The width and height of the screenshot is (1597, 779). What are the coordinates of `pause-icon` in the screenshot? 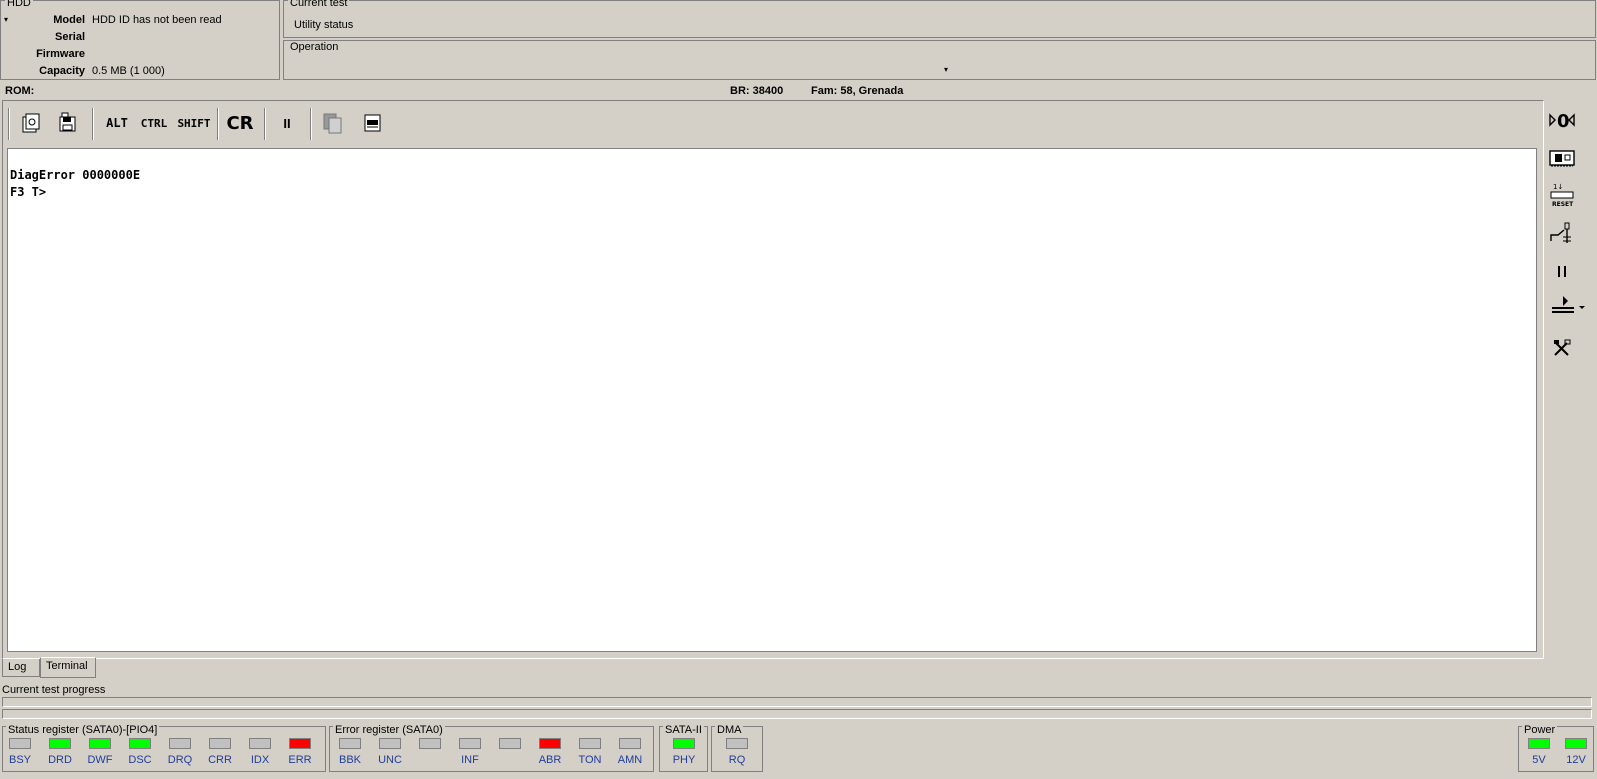 It's located at (1562, 271).